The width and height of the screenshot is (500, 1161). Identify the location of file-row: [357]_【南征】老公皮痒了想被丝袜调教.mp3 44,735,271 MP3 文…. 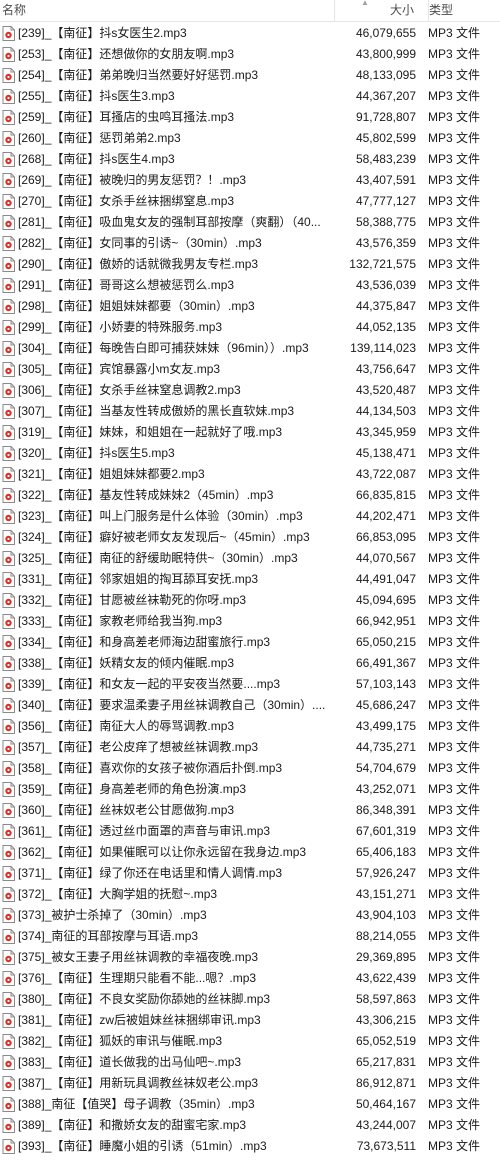
(250, 747).